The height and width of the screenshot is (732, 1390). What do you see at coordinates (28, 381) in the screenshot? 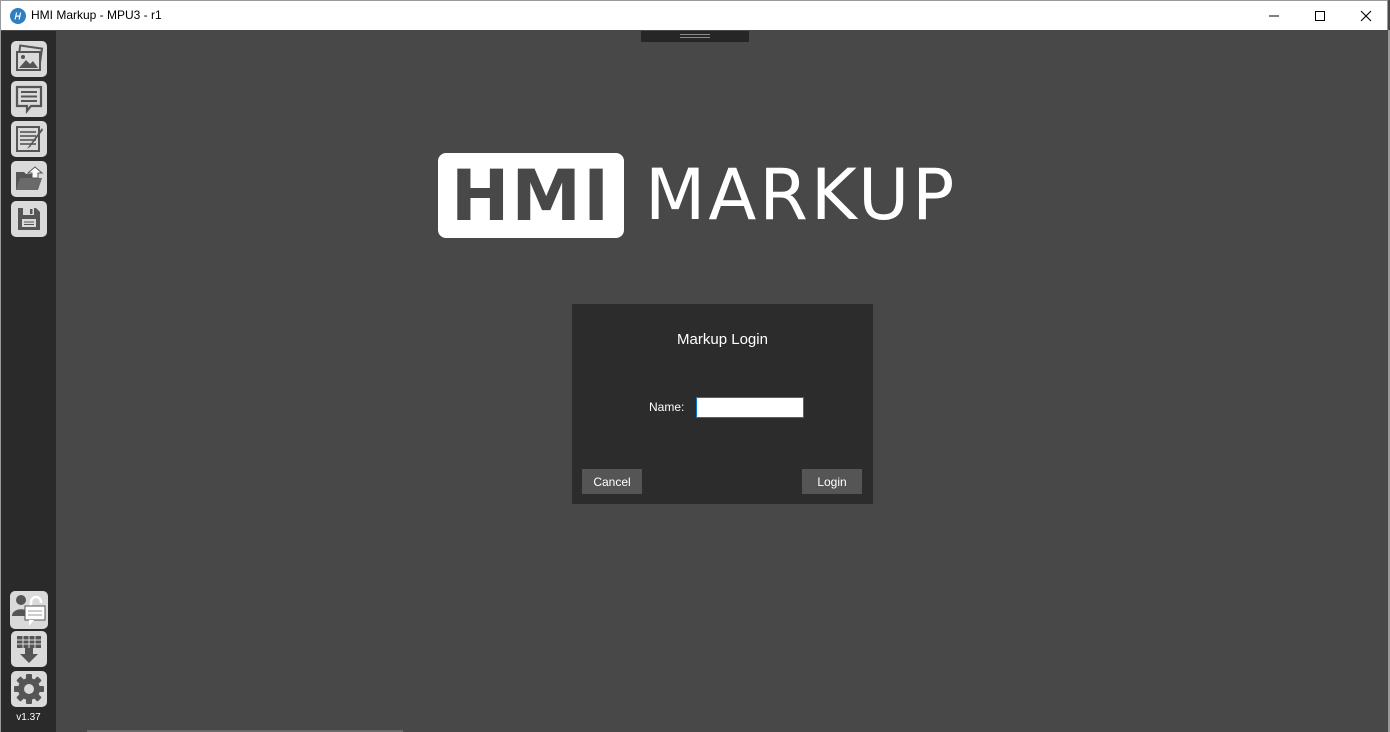
I see `sidebar: v1.37` at bounding box center [28, 381].